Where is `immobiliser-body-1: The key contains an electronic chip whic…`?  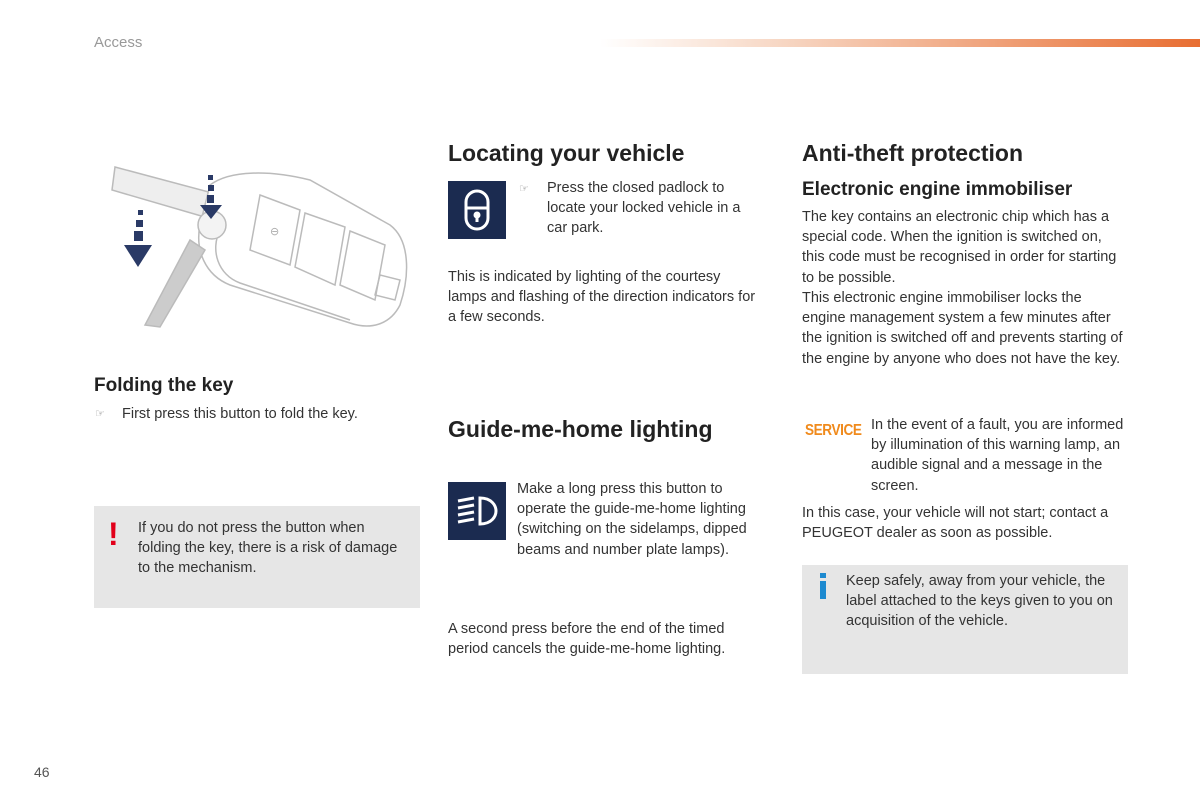 immobiliser-body-1: The key contains an electronic chip whic… is located at coordinates (959, 247).